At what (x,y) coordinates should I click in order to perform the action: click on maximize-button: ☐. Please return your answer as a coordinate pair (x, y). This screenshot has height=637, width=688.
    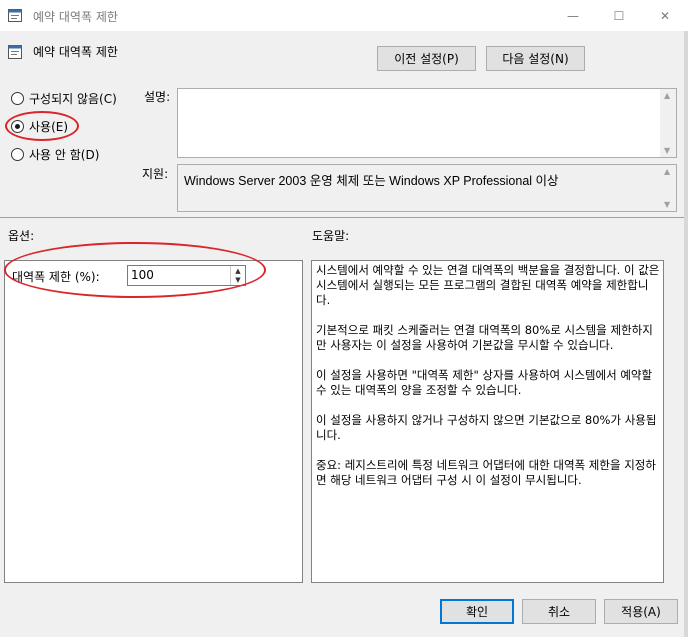
    Looking at the image, I should click on (619, 15).